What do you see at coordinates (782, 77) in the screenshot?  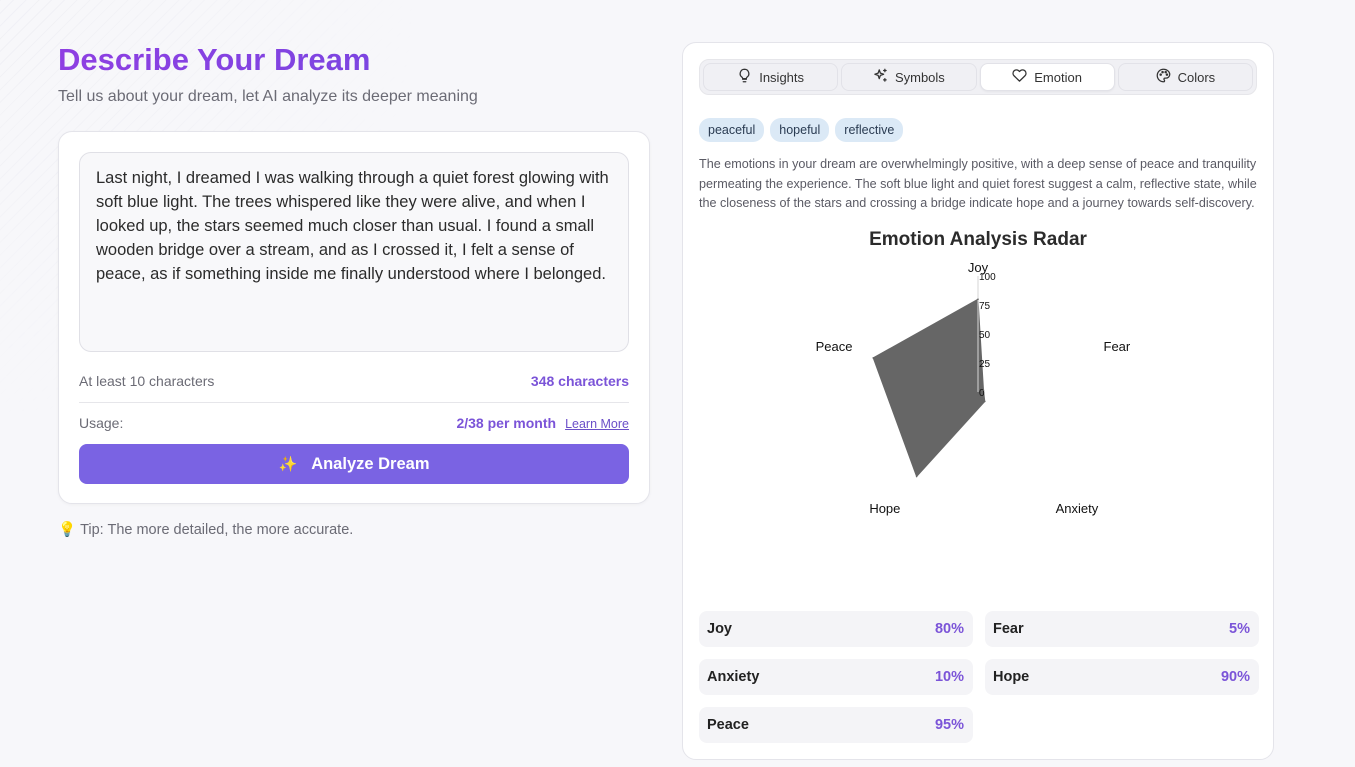 I see `tab-label: Insights` at bounding box center [782, 77].